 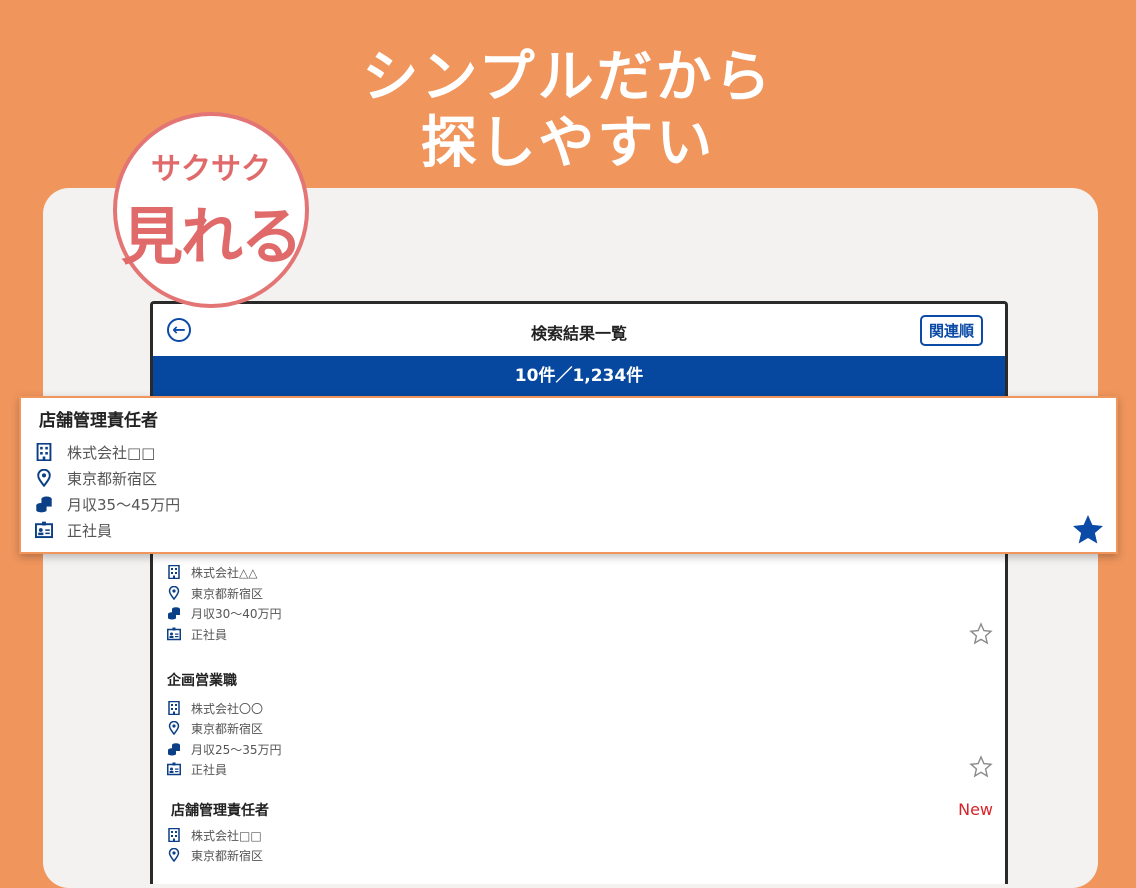 What do you see at coordinates (202, 681) in the screenshot?
I see `job-title: 企画営業職` at bounding box center [202, 681].